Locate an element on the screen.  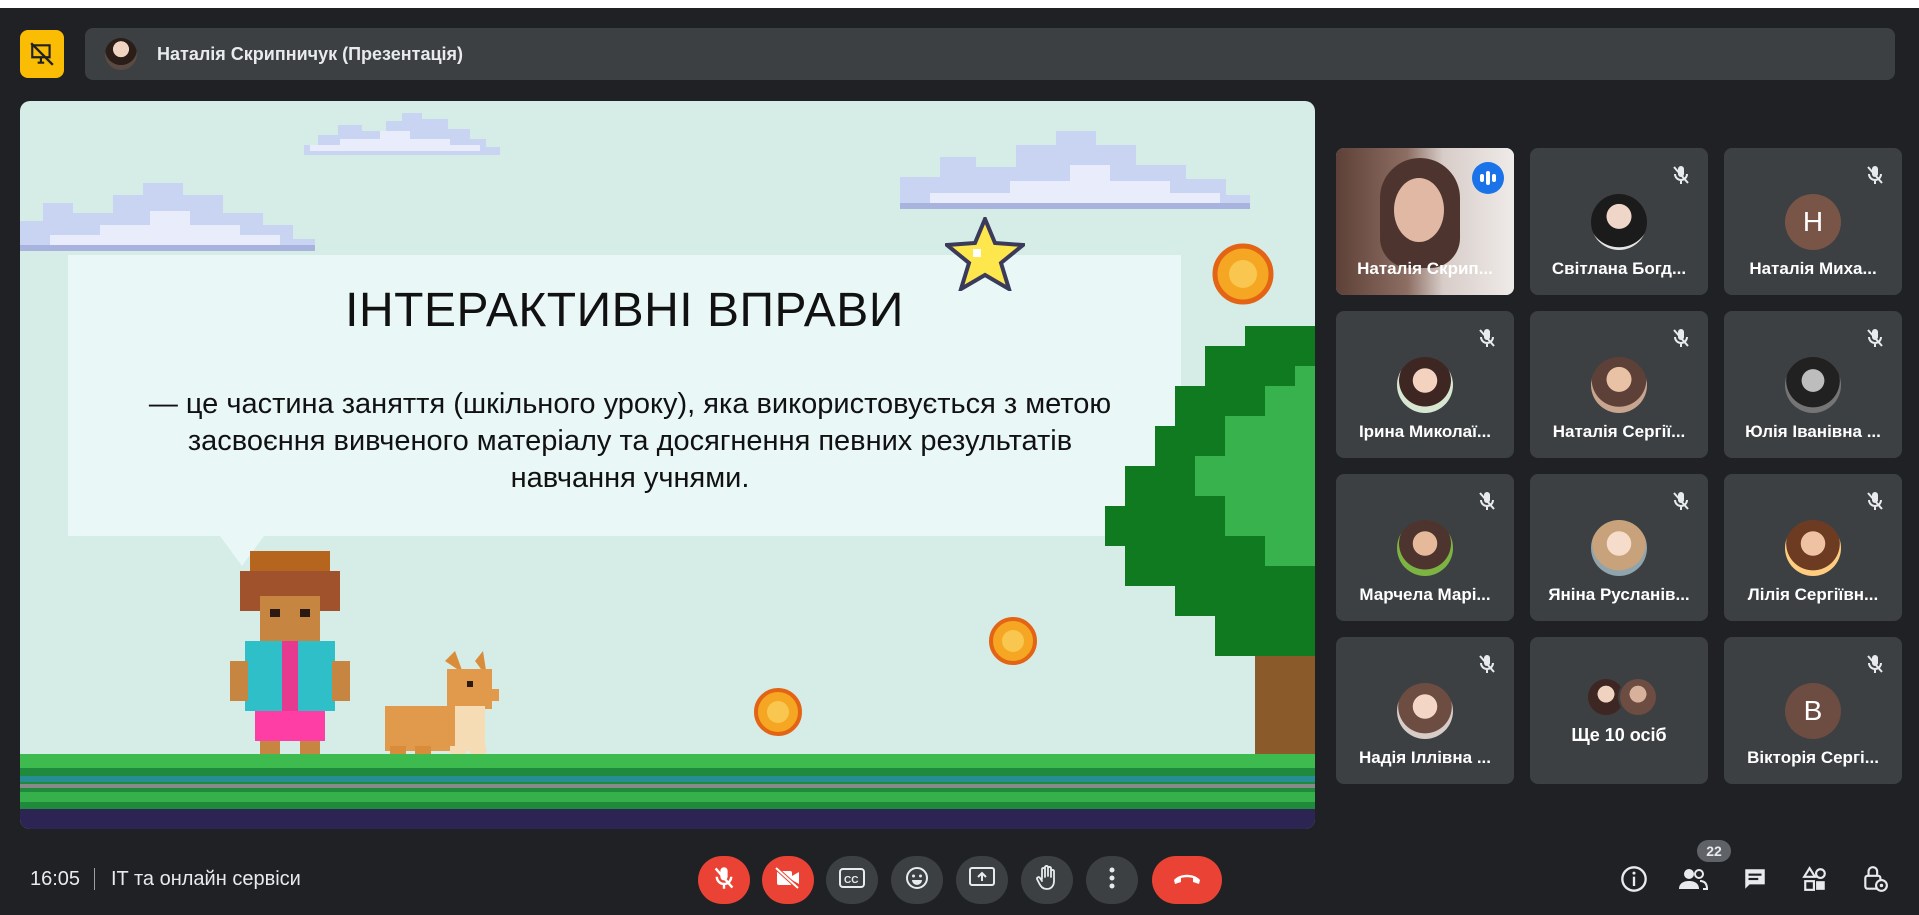
more-participants-avatars is located at coordinates (1622, 697).